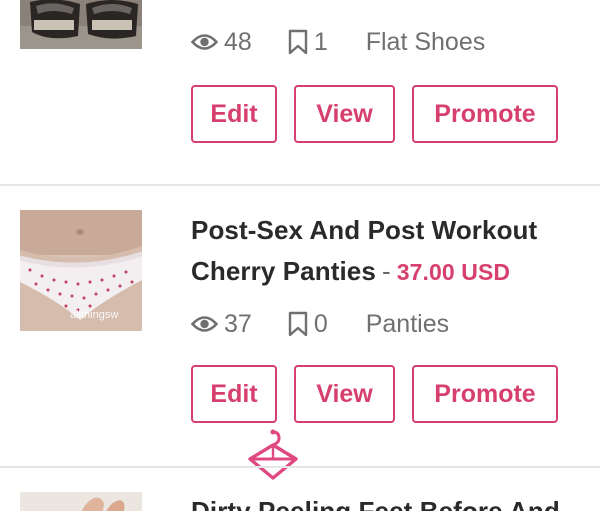  I want to click on sandals-photo, so click(81, 24).